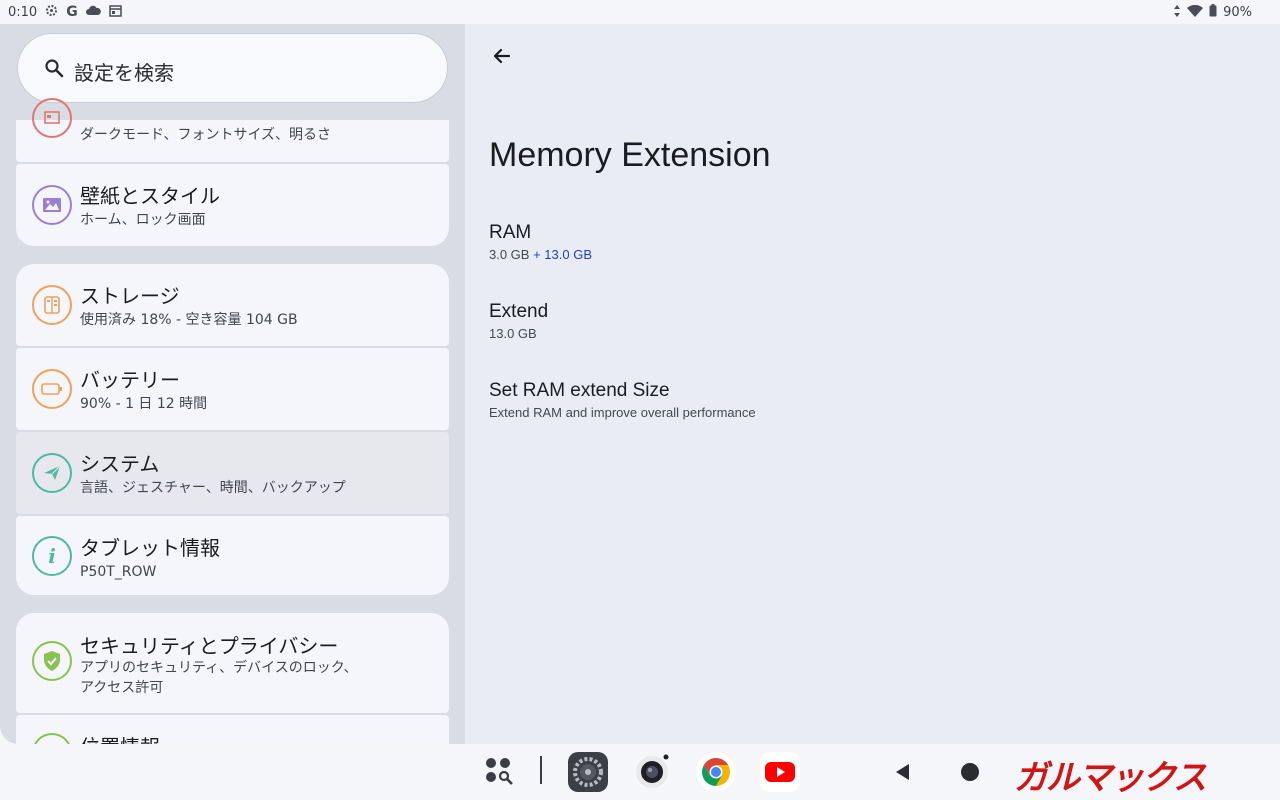  What do you see at coordinates (232, 729) in the screenshot?
I see `settings-item-location: 位置情報` at bounding box center [232, 729].